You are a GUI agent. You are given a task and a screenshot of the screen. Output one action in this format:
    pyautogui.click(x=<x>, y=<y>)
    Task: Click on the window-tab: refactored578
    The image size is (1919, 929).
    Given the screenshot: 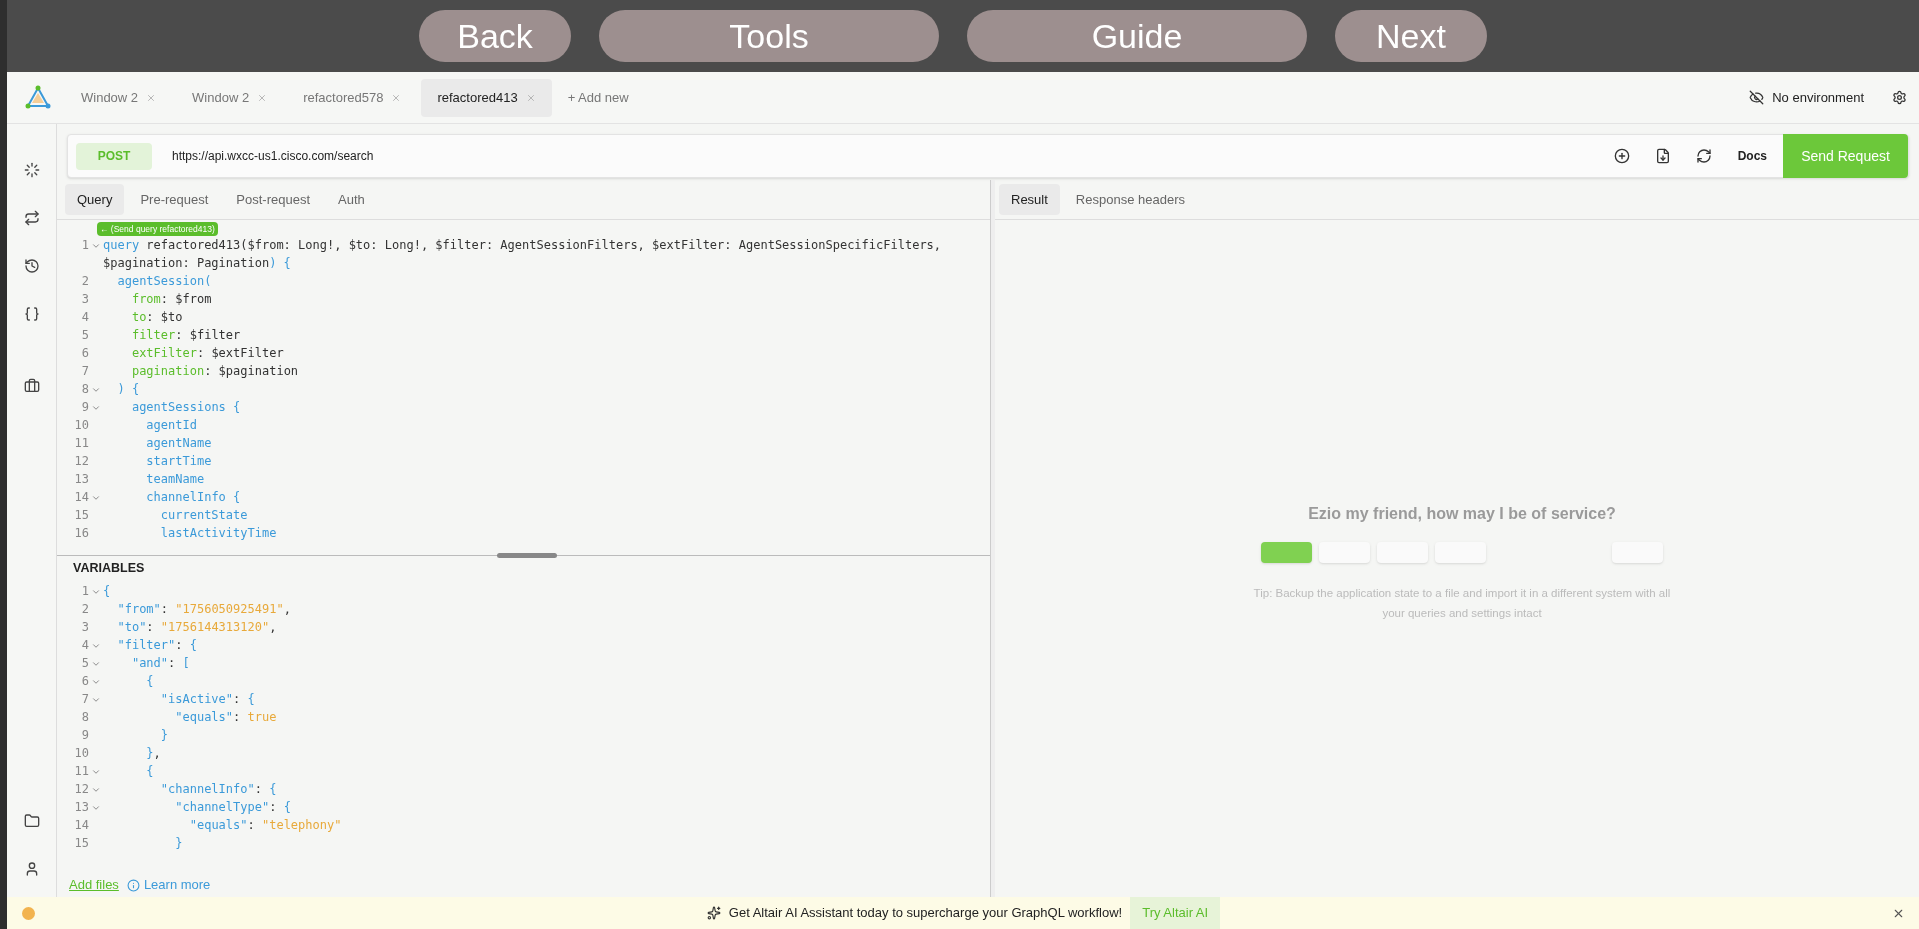 What is the action you would take?
    pyautogui.click(x=352, y=97)
    